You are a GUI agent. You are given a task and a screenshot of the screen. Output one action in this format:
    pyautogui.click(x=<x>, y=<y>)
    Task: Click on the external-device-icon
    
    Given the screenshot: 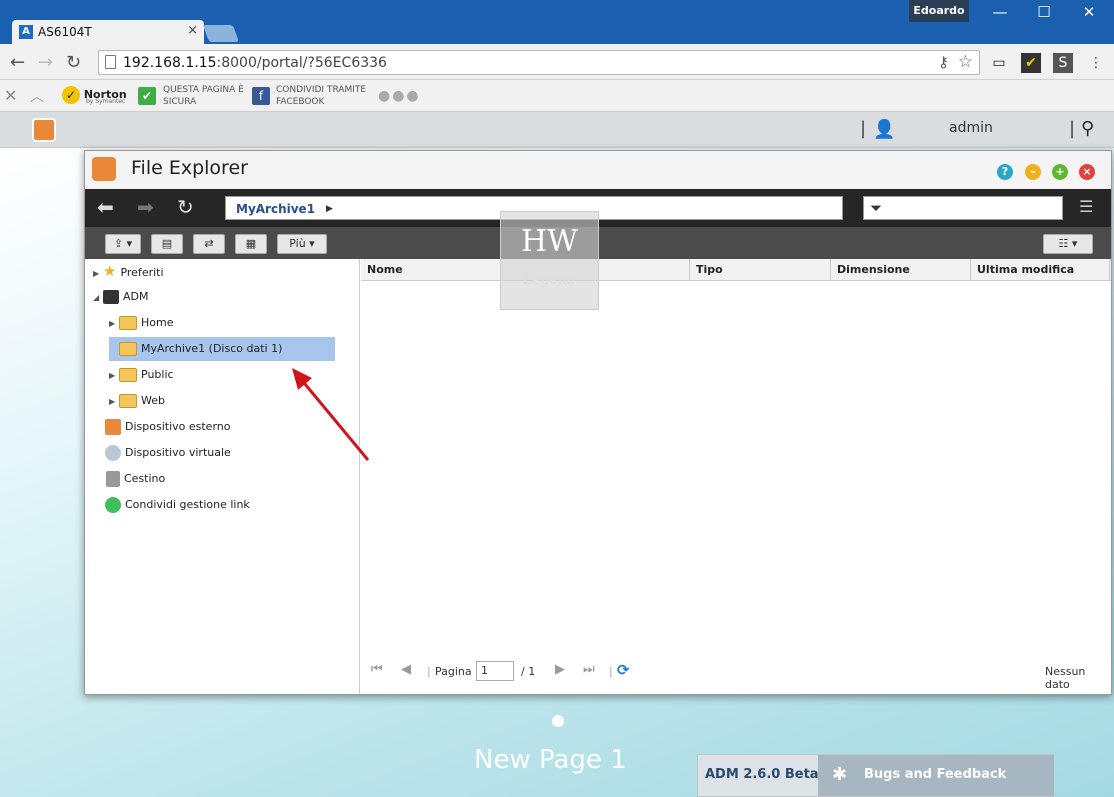 What is the action you would take?
    pyautogui.click(x=113, y=427)
    